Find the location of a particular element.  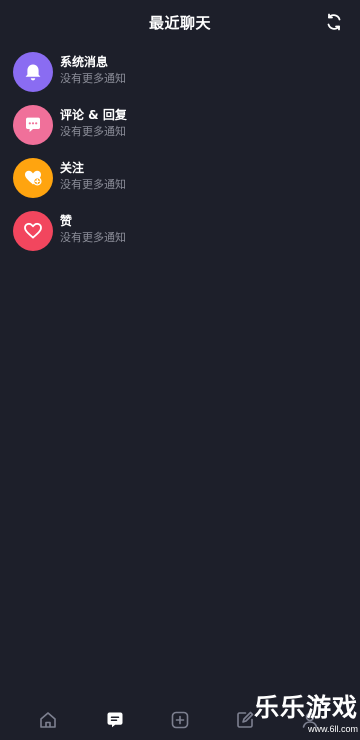

bell-icon is located at coordinates (33, 72).